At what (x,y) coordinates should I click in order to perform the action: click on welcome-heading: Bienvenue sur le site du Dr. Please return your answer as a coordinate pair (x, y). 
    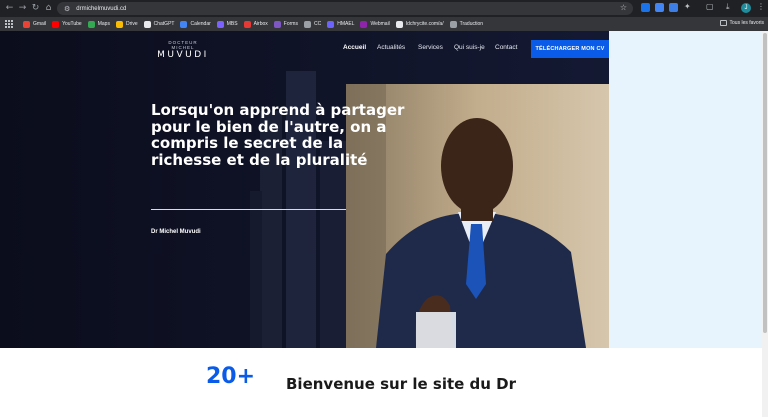
    Looking at the image, I should click on (401, 384).